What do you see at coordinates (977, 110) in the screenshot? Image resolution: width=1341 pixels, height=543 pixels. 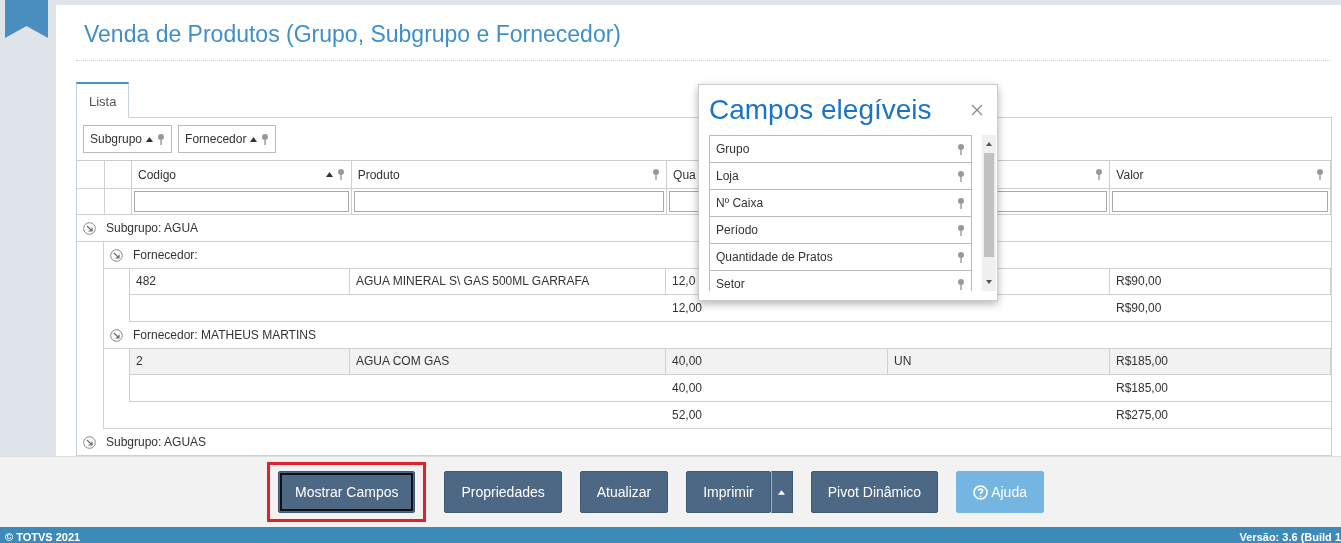 I see `close-icon` at bounding box center [977, 110].